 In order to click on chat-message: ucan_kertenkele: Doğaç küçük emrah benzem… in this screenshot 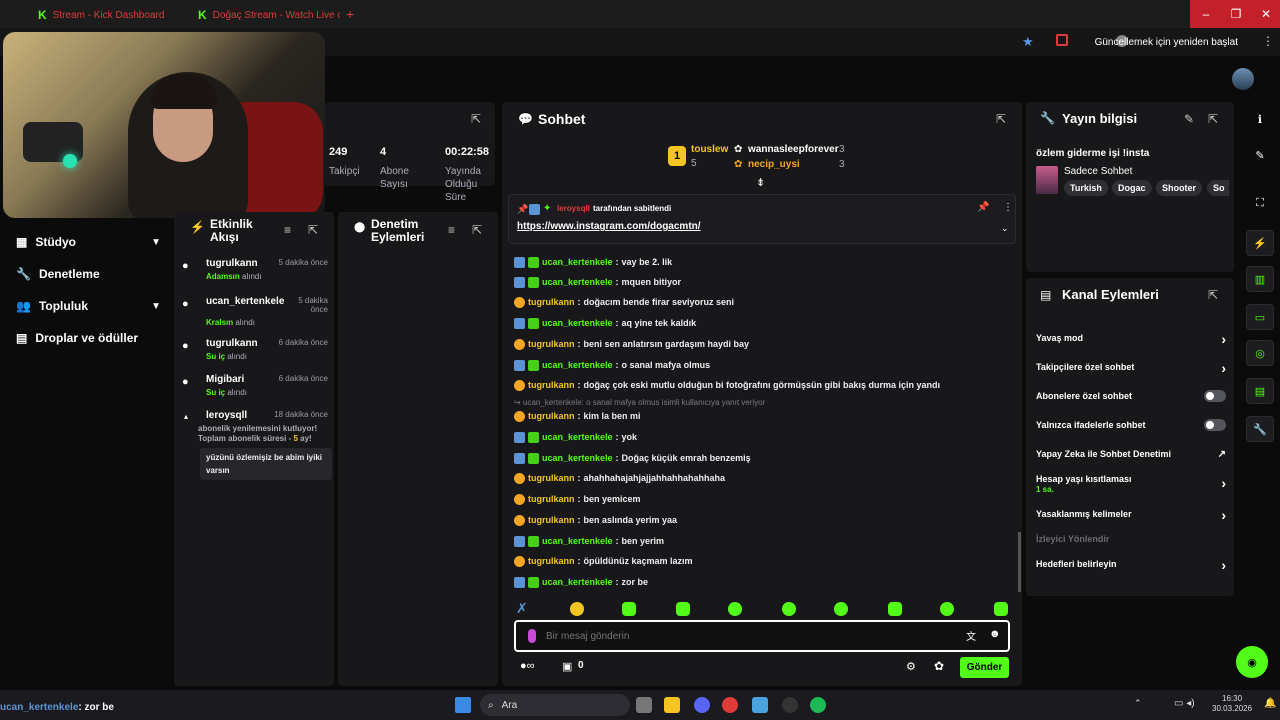, I will do `click(632, 458)`.